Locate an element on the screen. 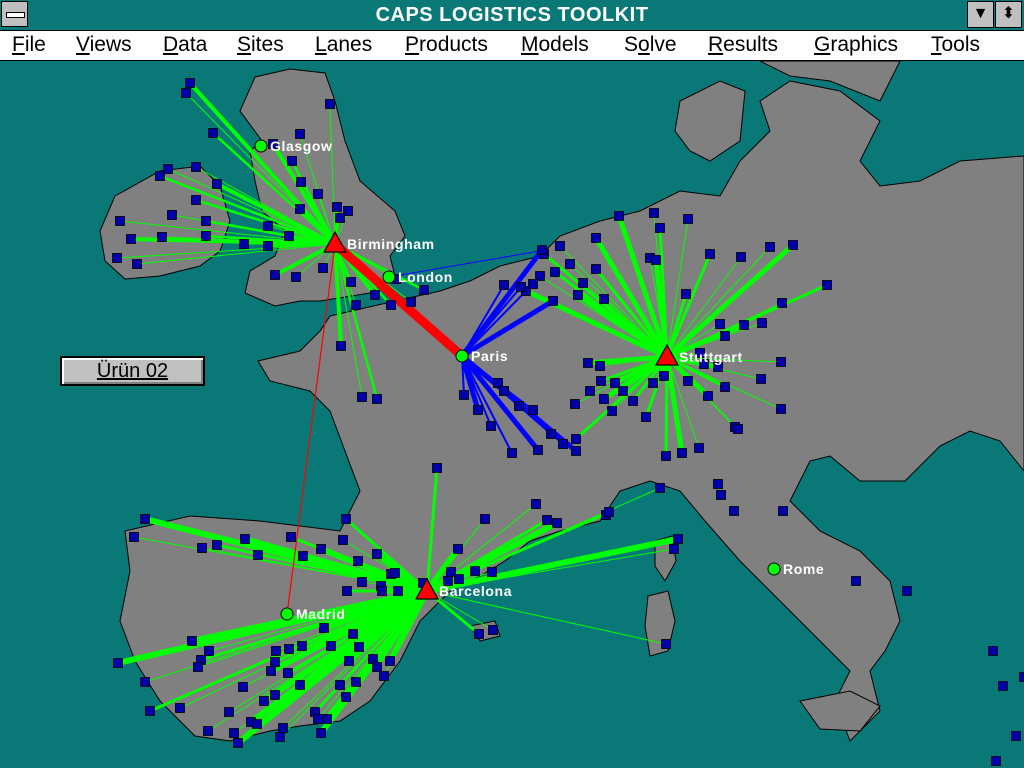 Image resolution: width=1024 pixels, height=768 pixels. minimize-button: ▼ is located at coordinates (980, 14).